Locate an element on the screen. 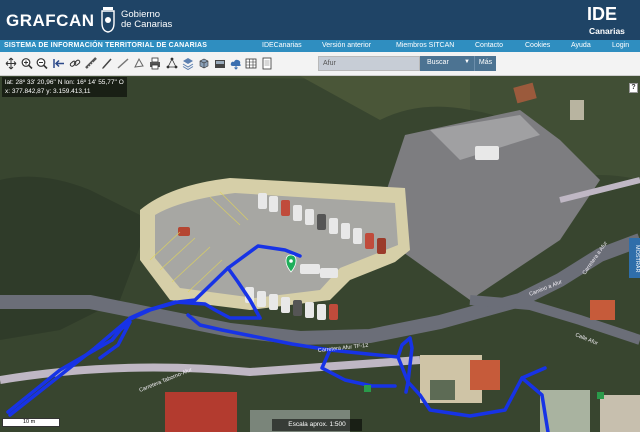 This screenshot has height=432, width=640. search-input: Afur is located at coordinates (369, 63).